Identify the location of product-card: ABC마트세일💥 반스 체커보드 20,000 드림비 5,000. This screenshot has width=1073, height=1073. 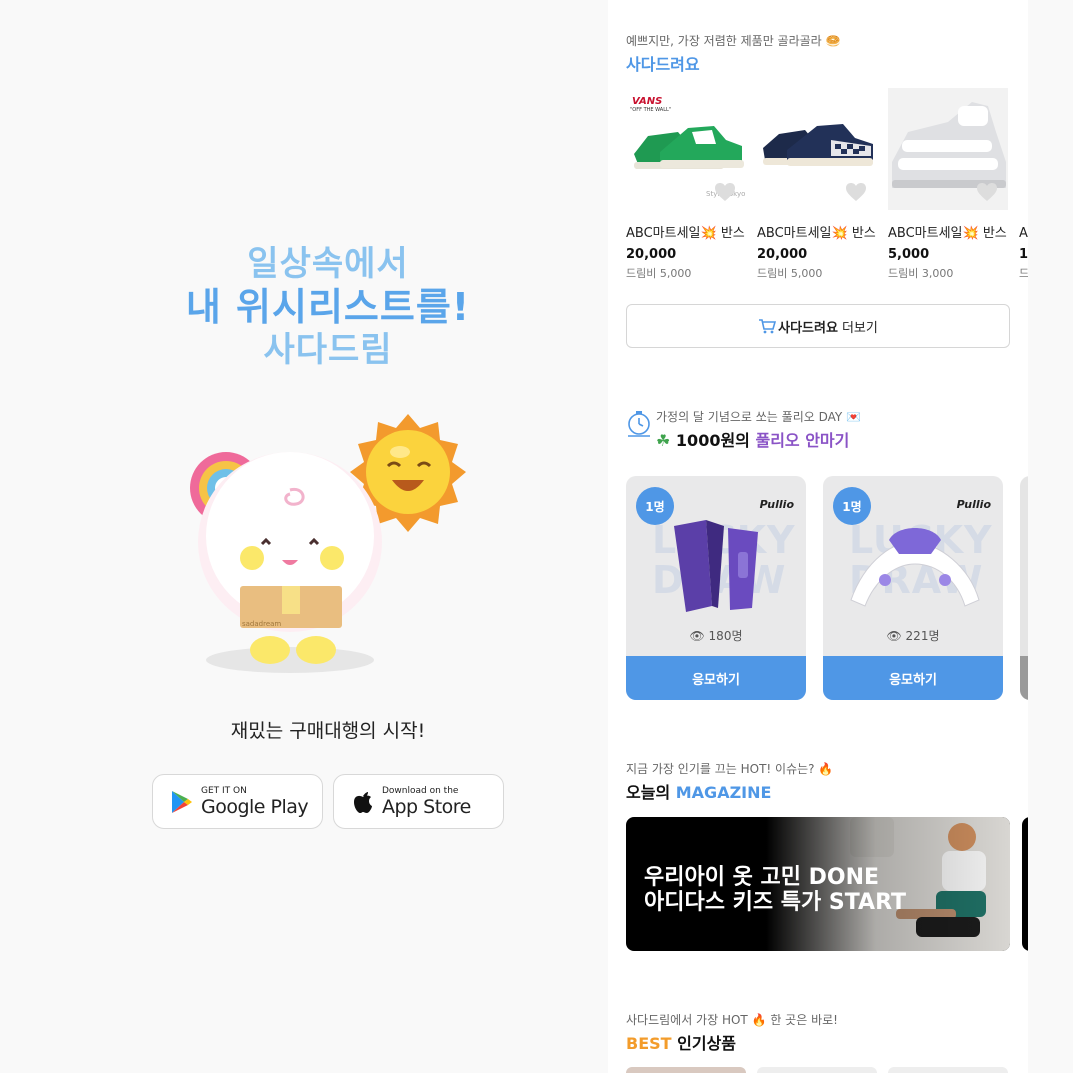
(817, 184).